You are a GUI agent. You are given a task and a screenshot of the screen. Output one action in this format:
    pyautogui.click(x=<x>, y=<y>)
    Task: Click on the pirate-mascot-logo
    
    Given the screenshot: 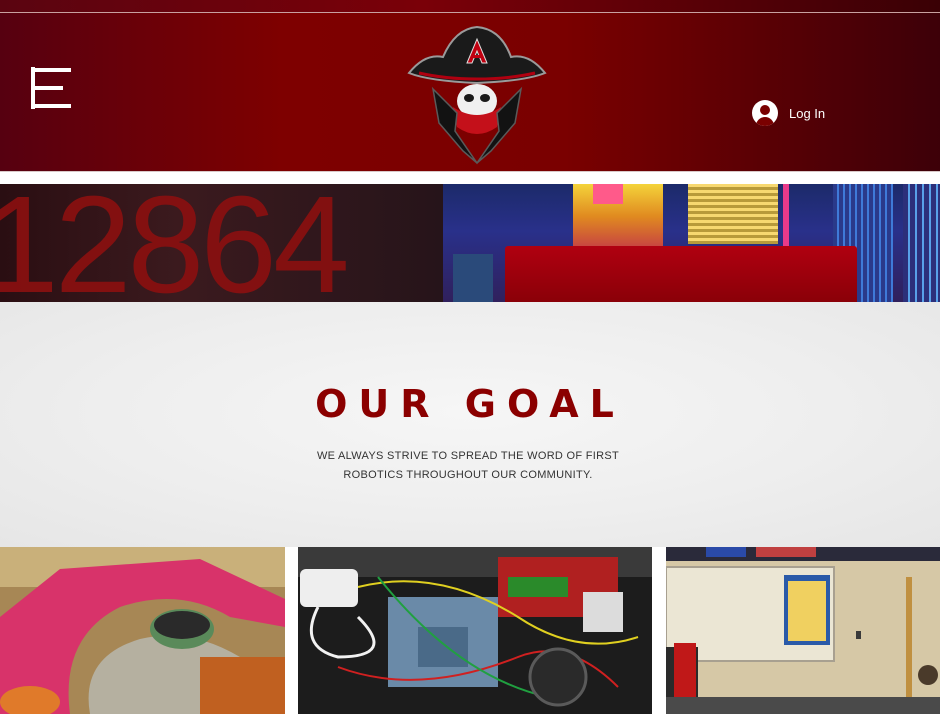 What is the action you would take?
    pyautogui.click(x=477, y=94)
    